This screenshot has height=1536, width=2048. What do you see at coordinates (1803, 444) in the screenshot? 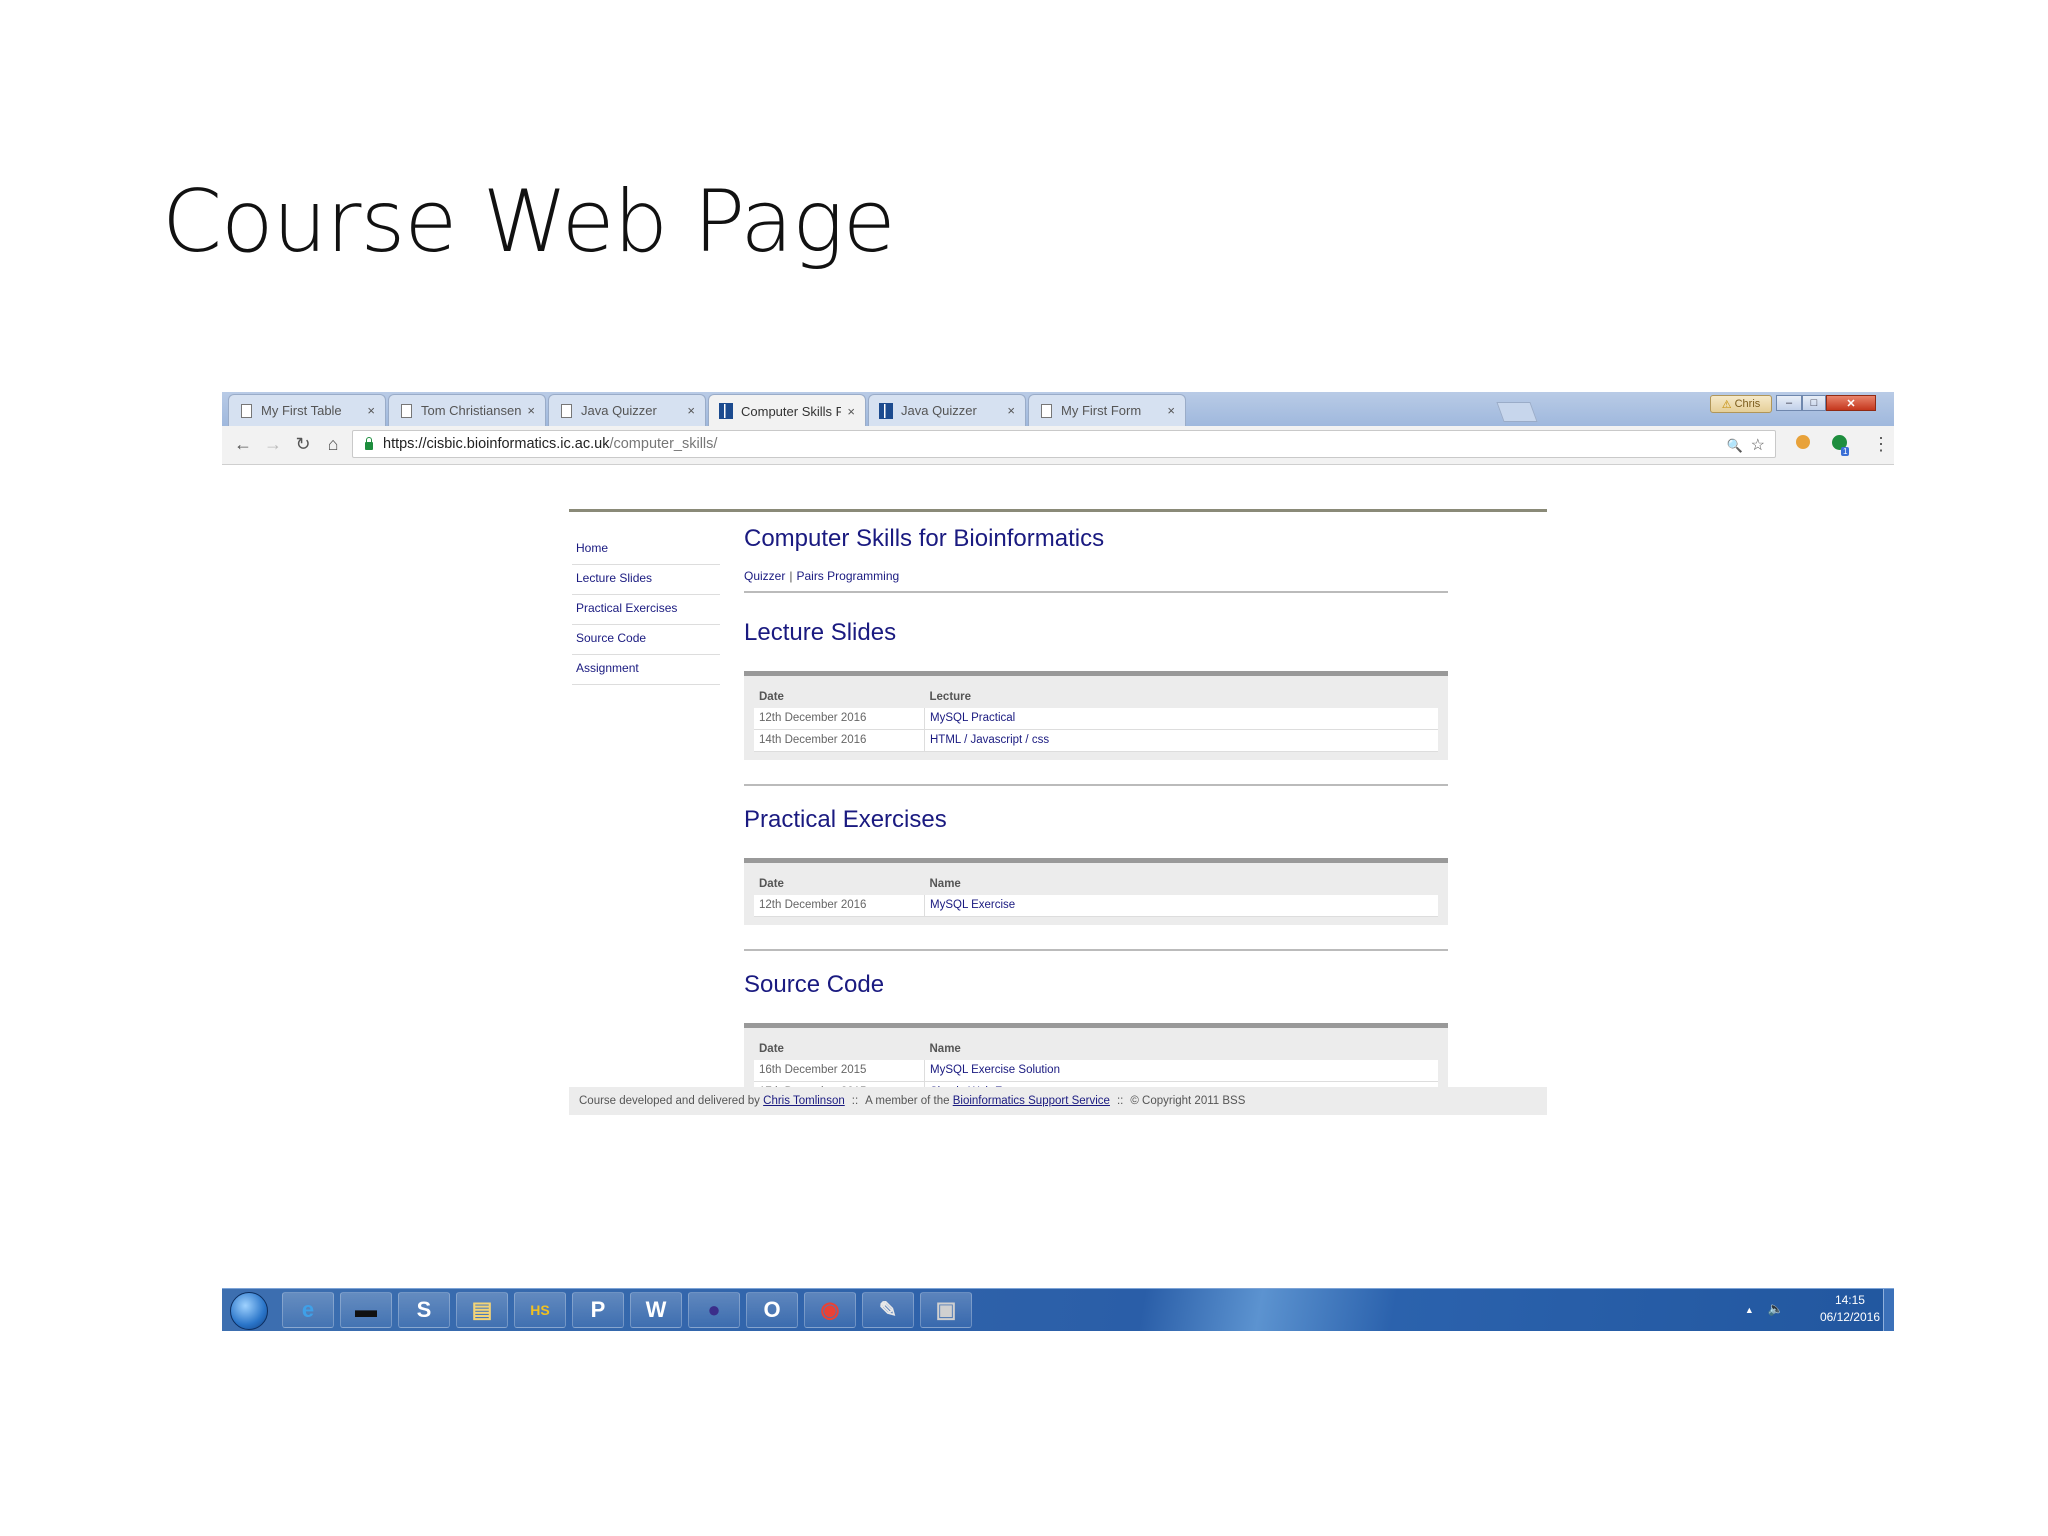
I see `extension-icon` at bounding box center [1803, 444].